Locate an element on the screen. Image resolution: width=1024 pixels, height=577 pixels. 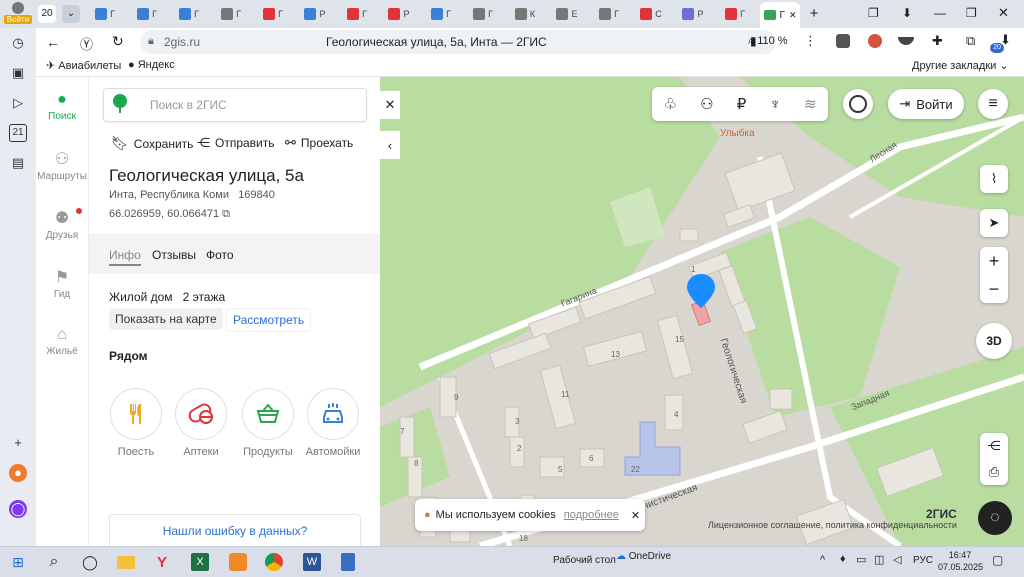
notifications-icon: ▢ is located at coordinates (997, 560).